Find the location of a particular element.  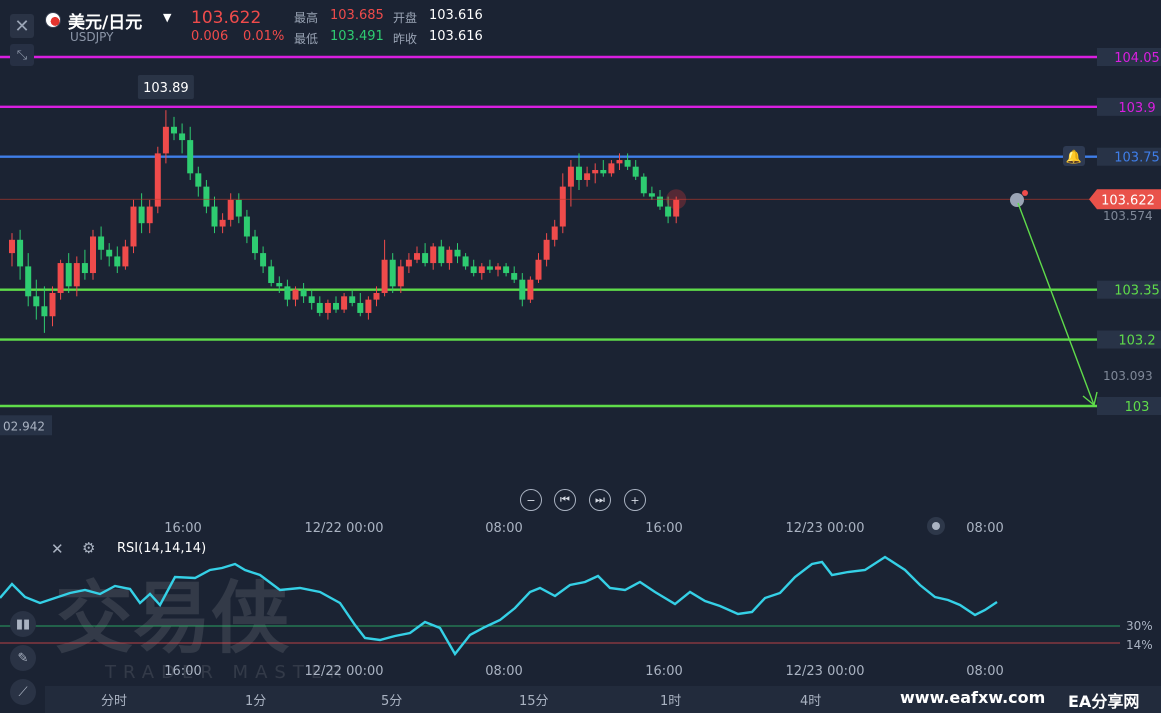

skip-back-icon: ⏮ is located at coordinates (565, 499).